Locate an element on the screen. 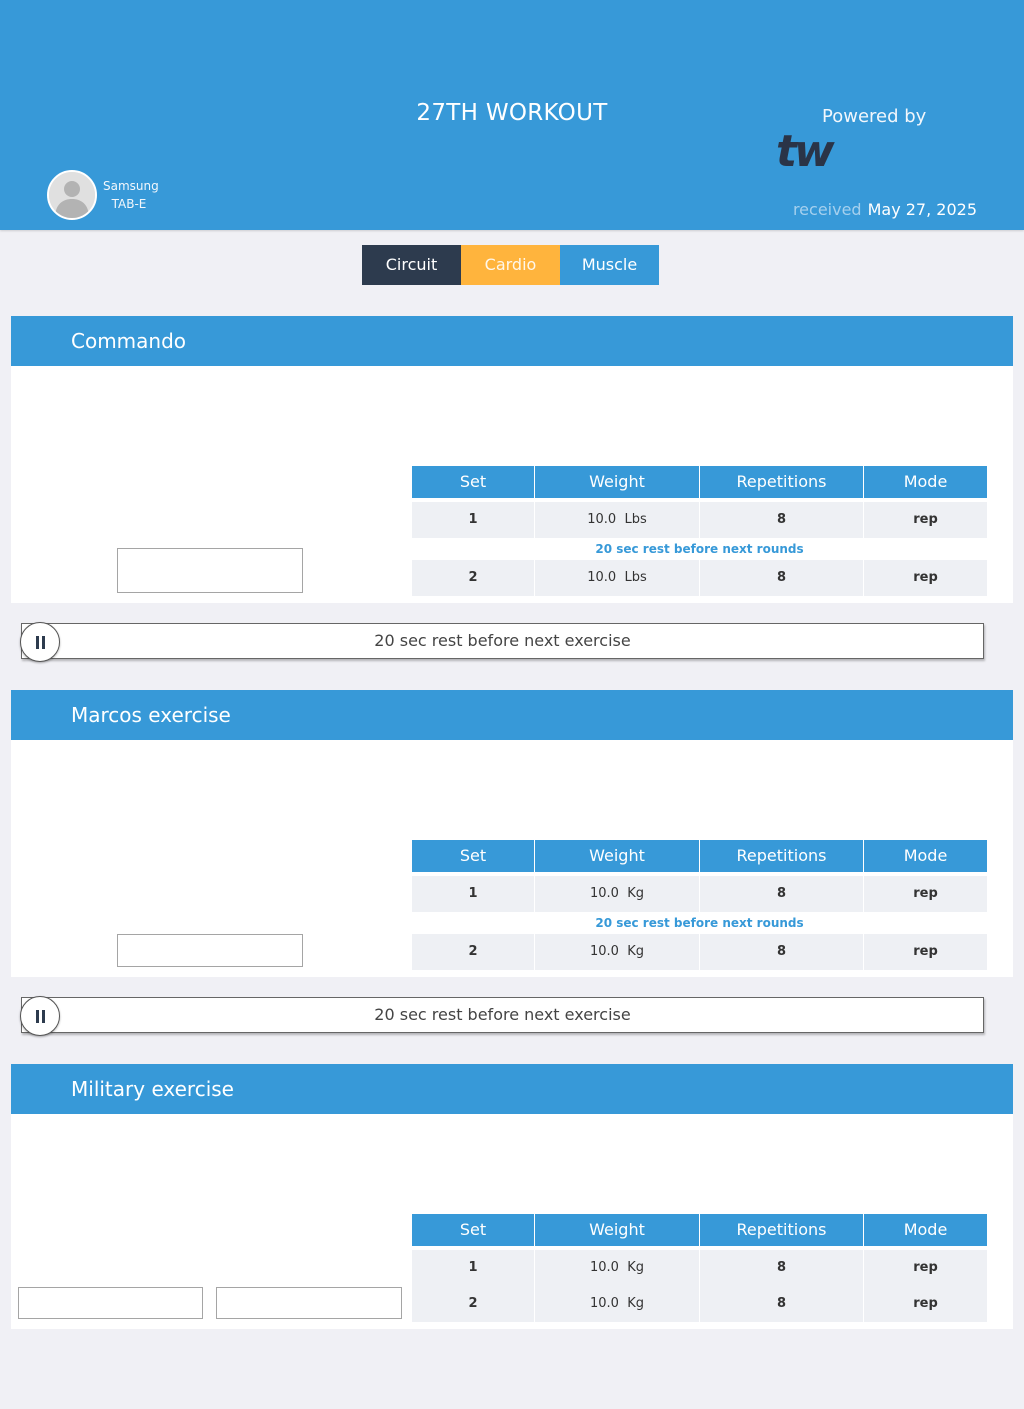 This screenshot has width=1024, height=1409. received-info: received May 27, 2025 is located at coordinates (885, 209).